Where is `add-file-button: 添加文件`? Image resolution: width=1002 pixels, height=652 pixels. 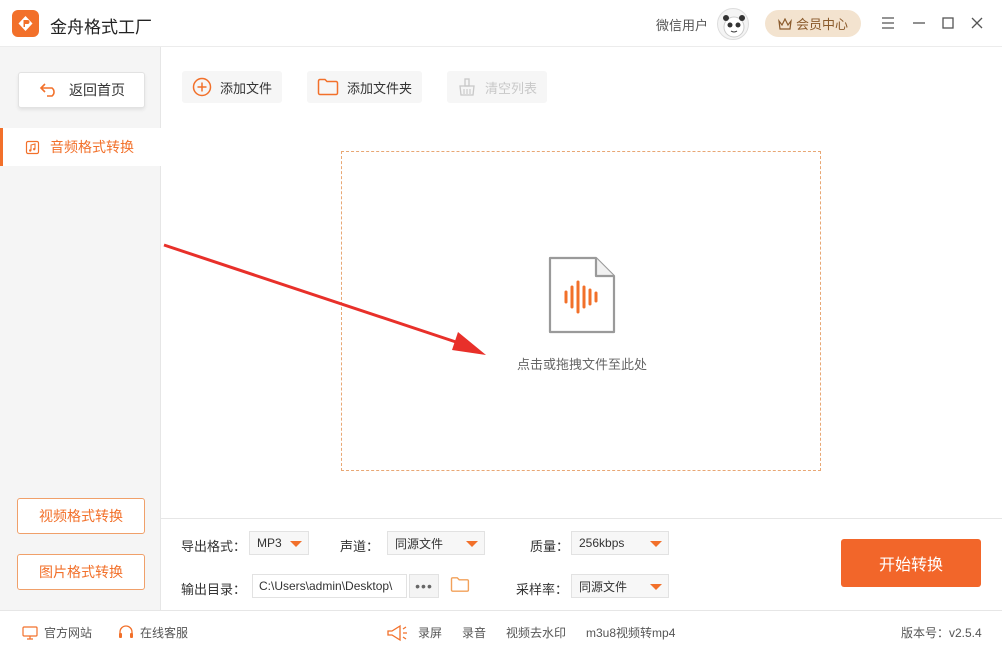 add-file-button: 添加文件 is located at coordinates (232, 87).